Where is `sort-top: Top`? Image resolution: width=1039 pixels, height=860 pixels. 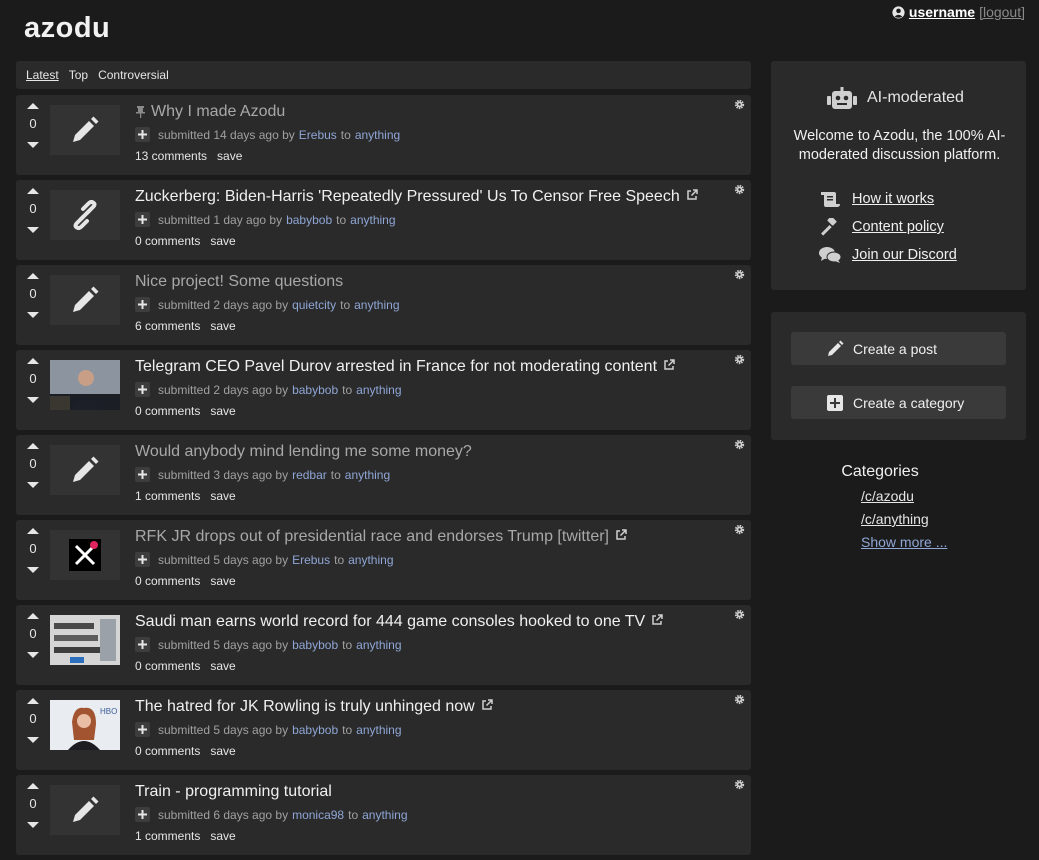
sort-top: Top is located at coordinates (78, 75).